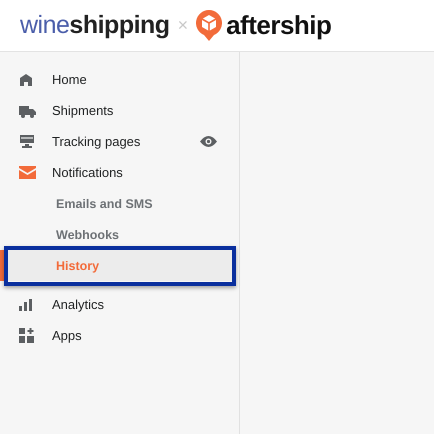  I want to click on nav-item: Tracking pages, so click(119, 141).